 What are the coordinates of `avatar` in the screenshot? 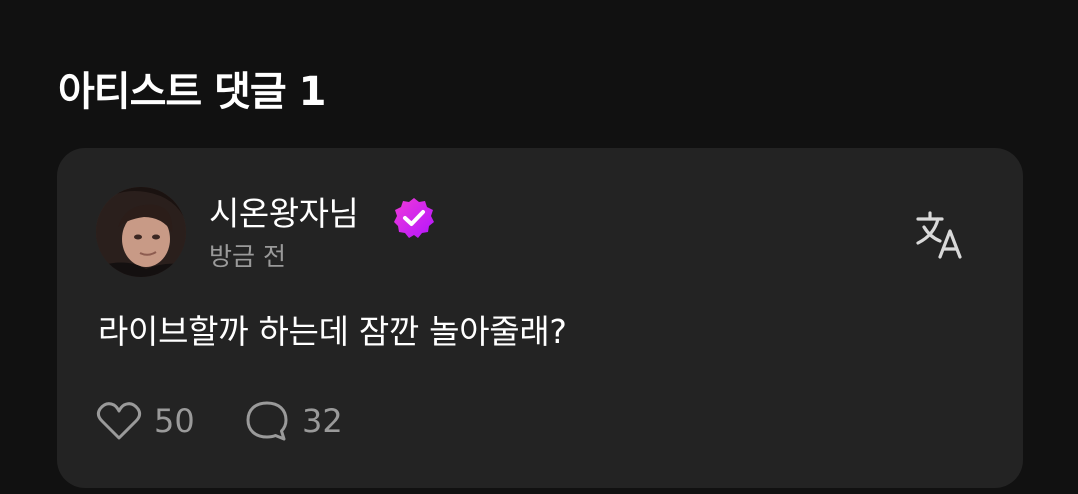 It's located at (141, 232).